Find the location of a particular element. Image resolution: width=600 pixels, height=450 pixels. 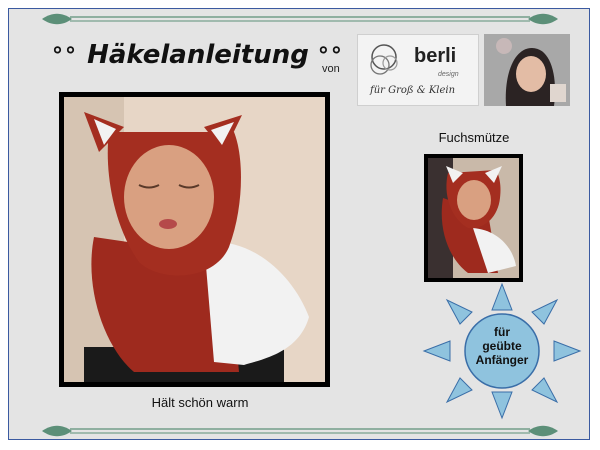

author-avatar is located at coordinates (527, 70).